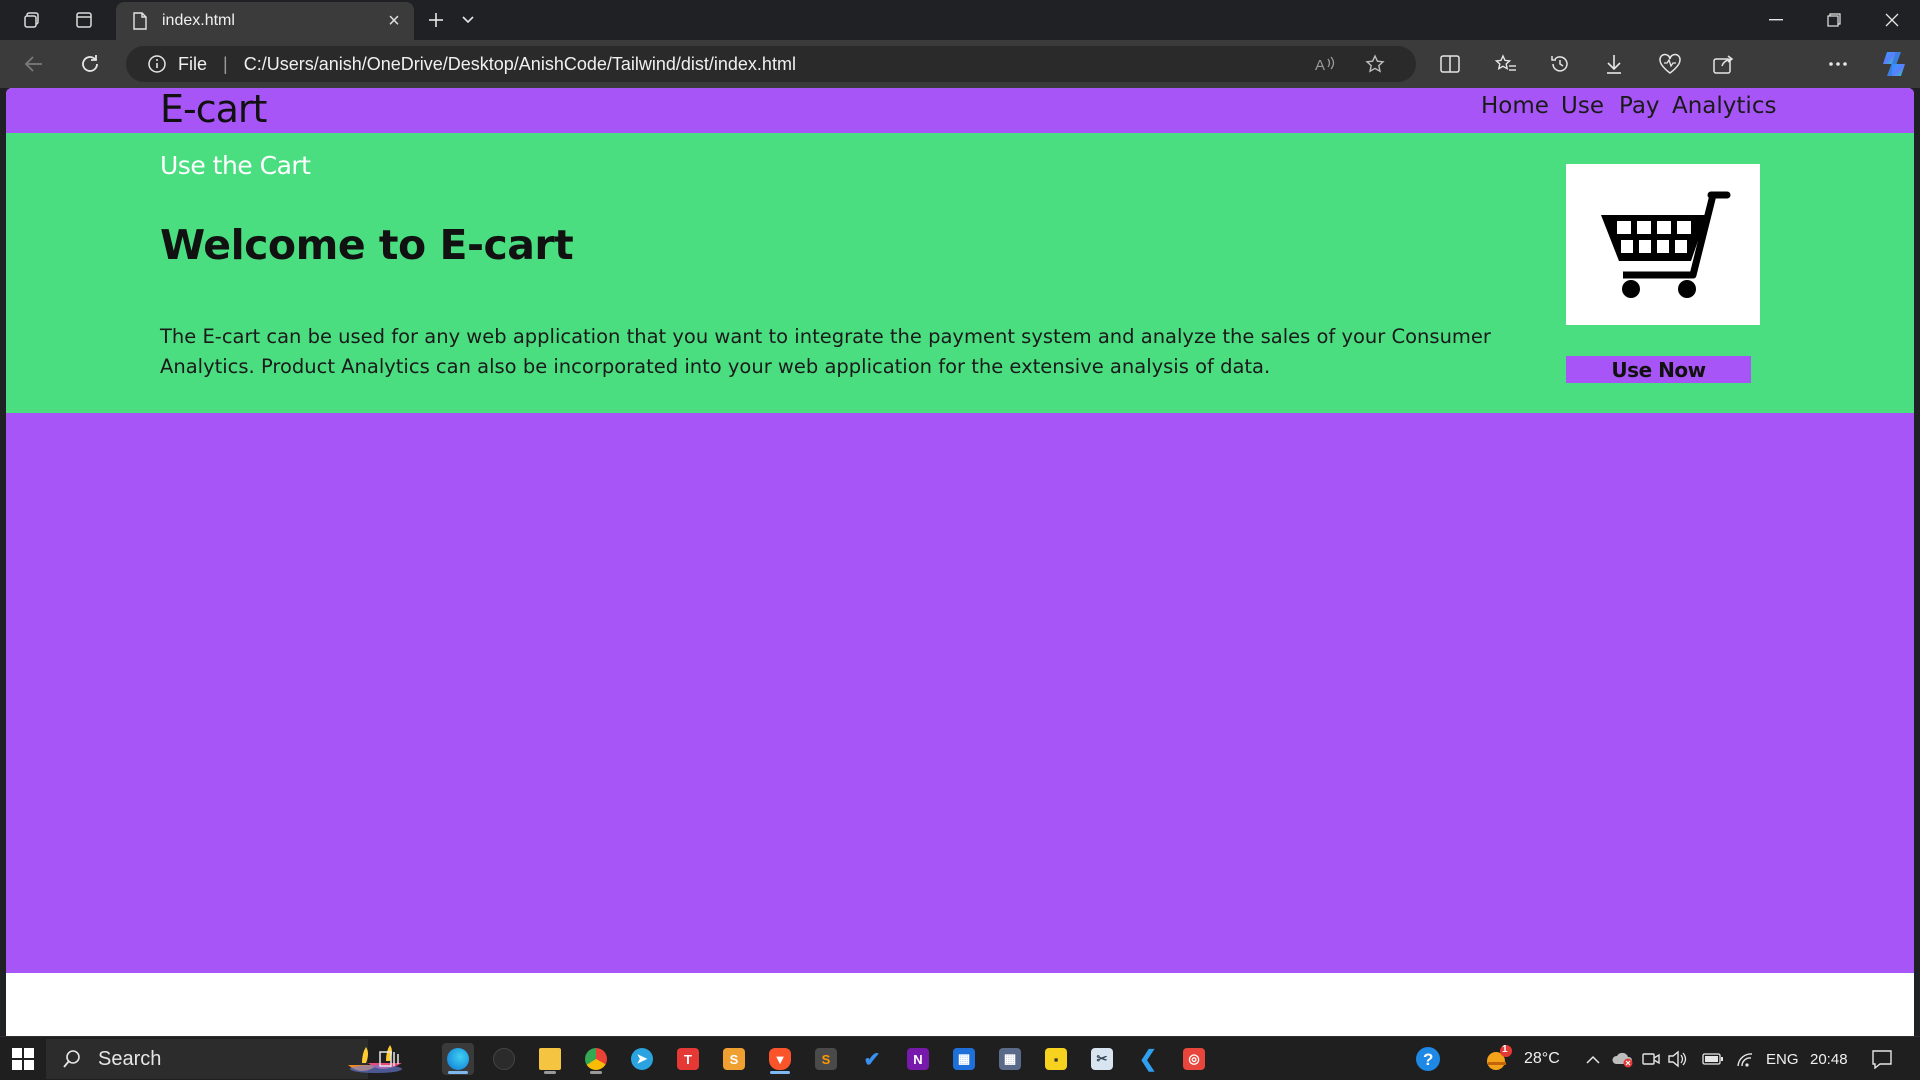 The height and width of the screenshot is (1080, 1920). I want to click on tab-list-chevron-icon, so click(468, 20).